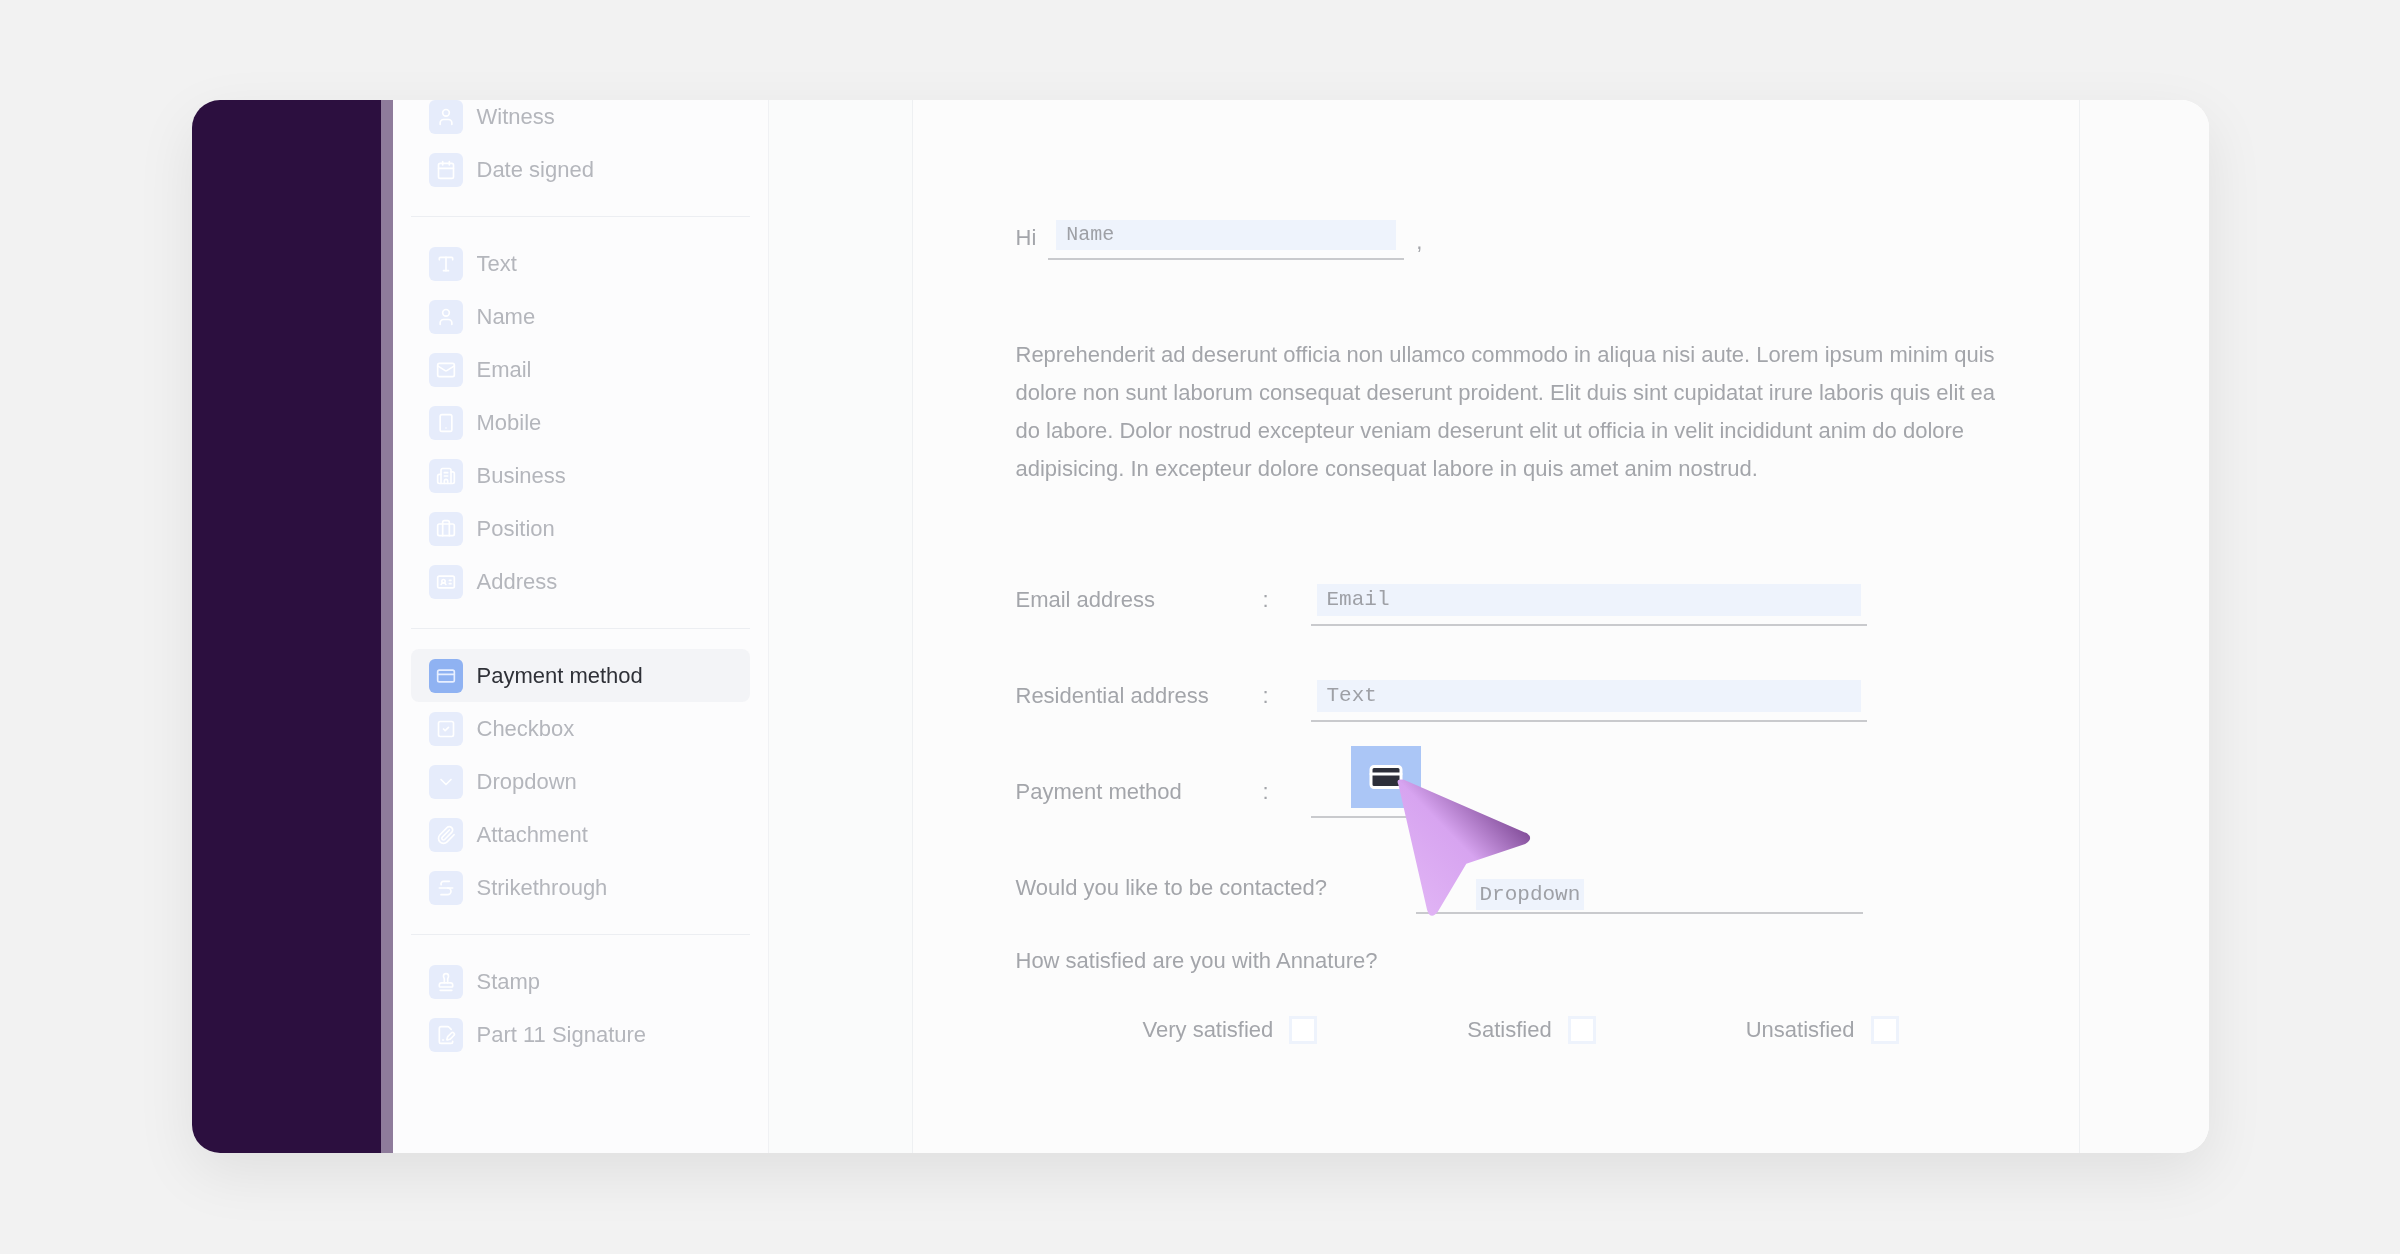  Describe the element at coordinates (445, 728) in the screenshot. I see `checkbox-icon` at that location.